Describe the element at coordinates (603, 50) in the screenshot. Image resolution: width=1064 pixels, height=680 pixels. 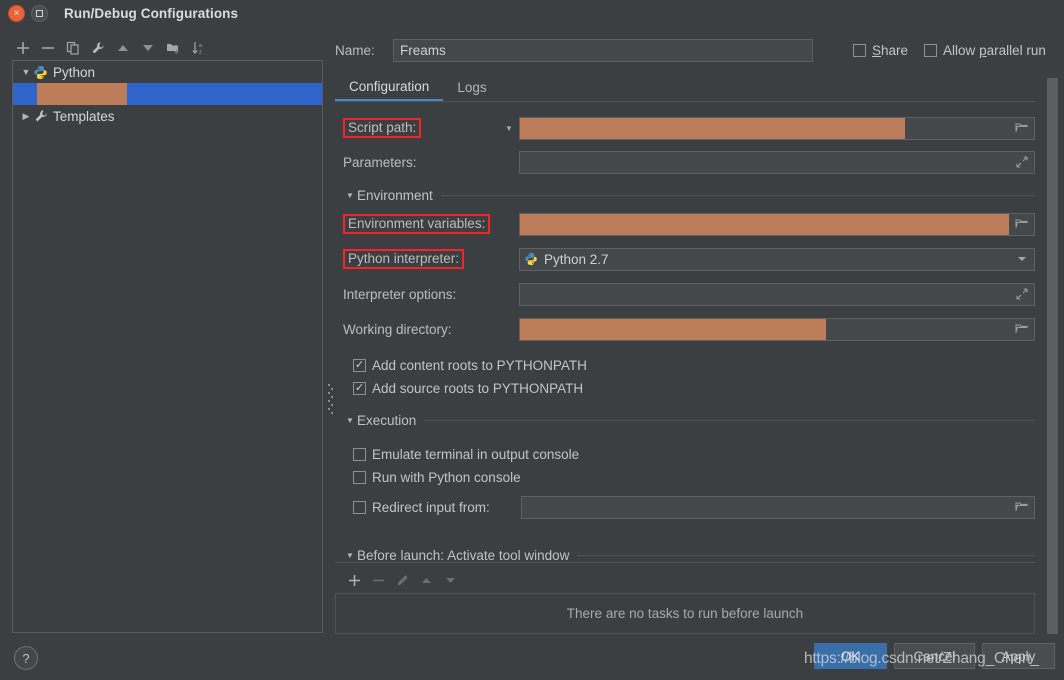
I see `name-input: Freams` at that location.